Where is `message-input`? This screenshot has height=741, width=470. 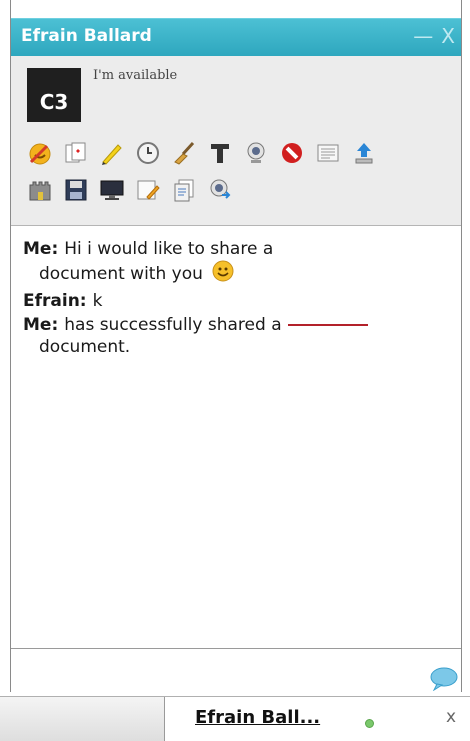
message-input is located at coordinates (236, 670).